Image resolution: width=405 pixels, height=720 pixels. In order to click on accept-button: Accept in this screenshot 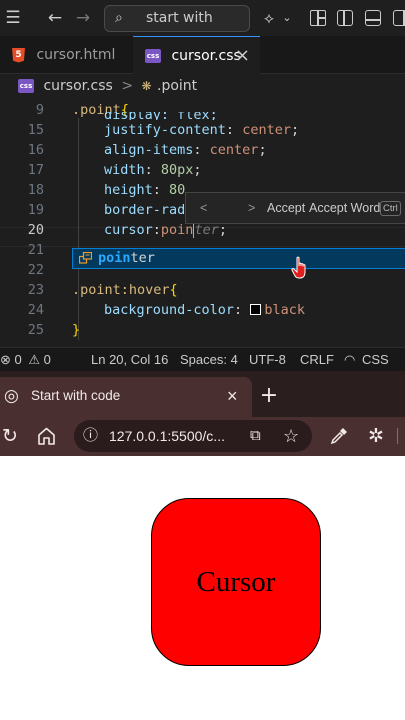, I will do `click(286, 208)`.